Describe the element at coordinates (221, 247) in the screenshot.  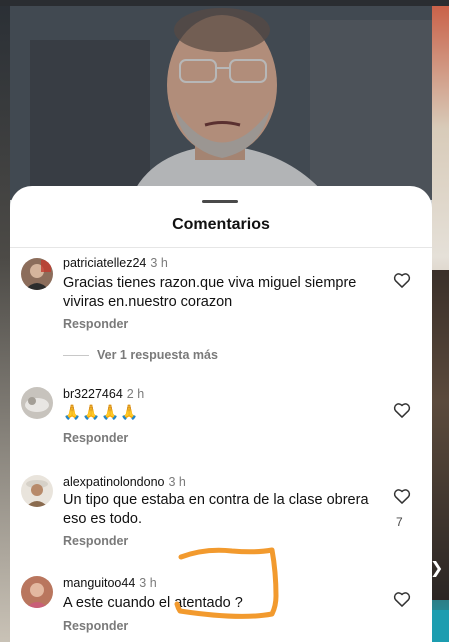
I see `header-divider` at that location.